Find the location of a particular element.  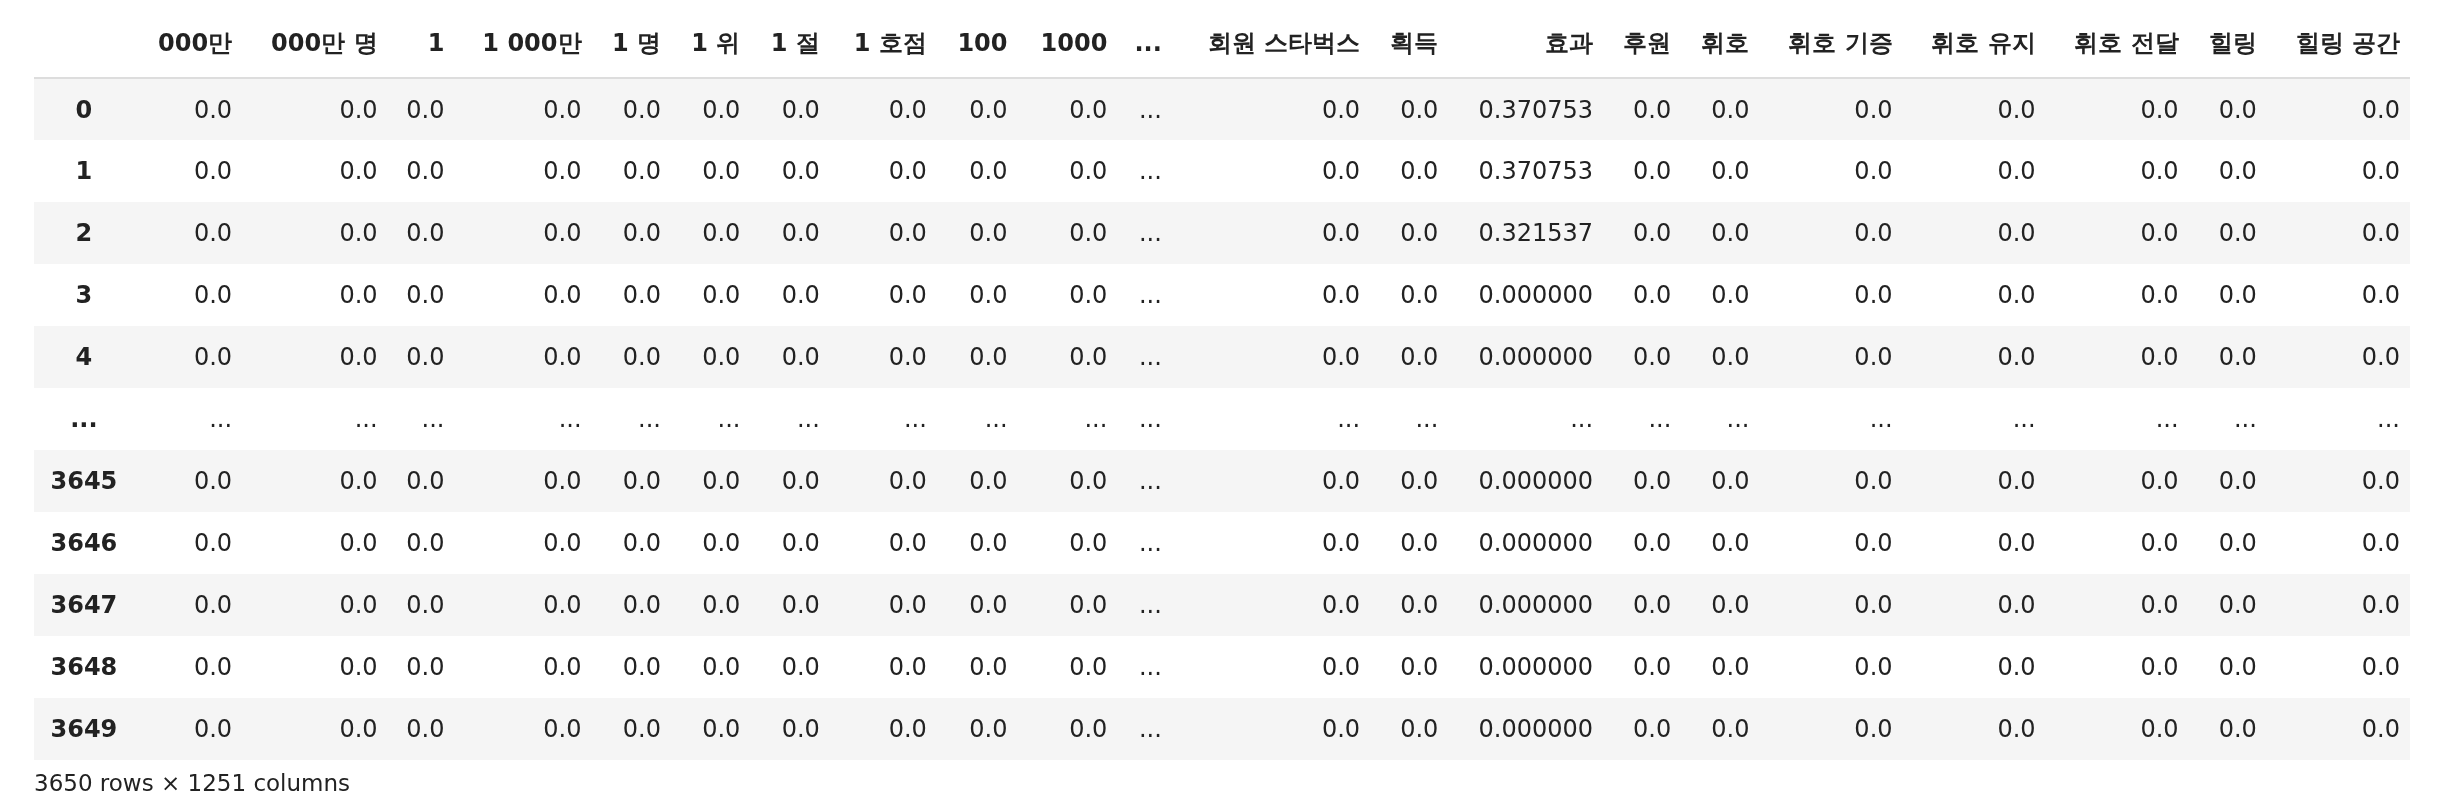

row-index: 3645 is located at coordinates (84, 481).